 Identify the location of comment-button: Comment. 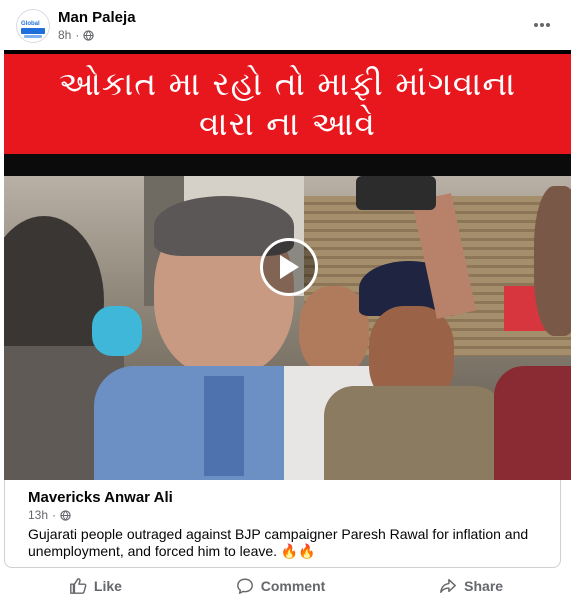
(281, 586).